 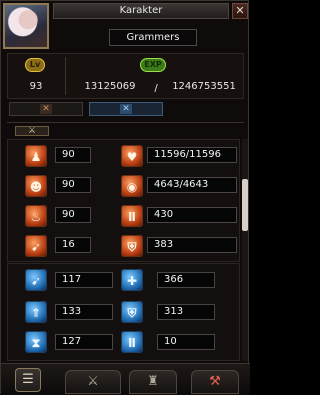 I want to click on strength-figure-icon: ♟, so click(x=36, y=156).